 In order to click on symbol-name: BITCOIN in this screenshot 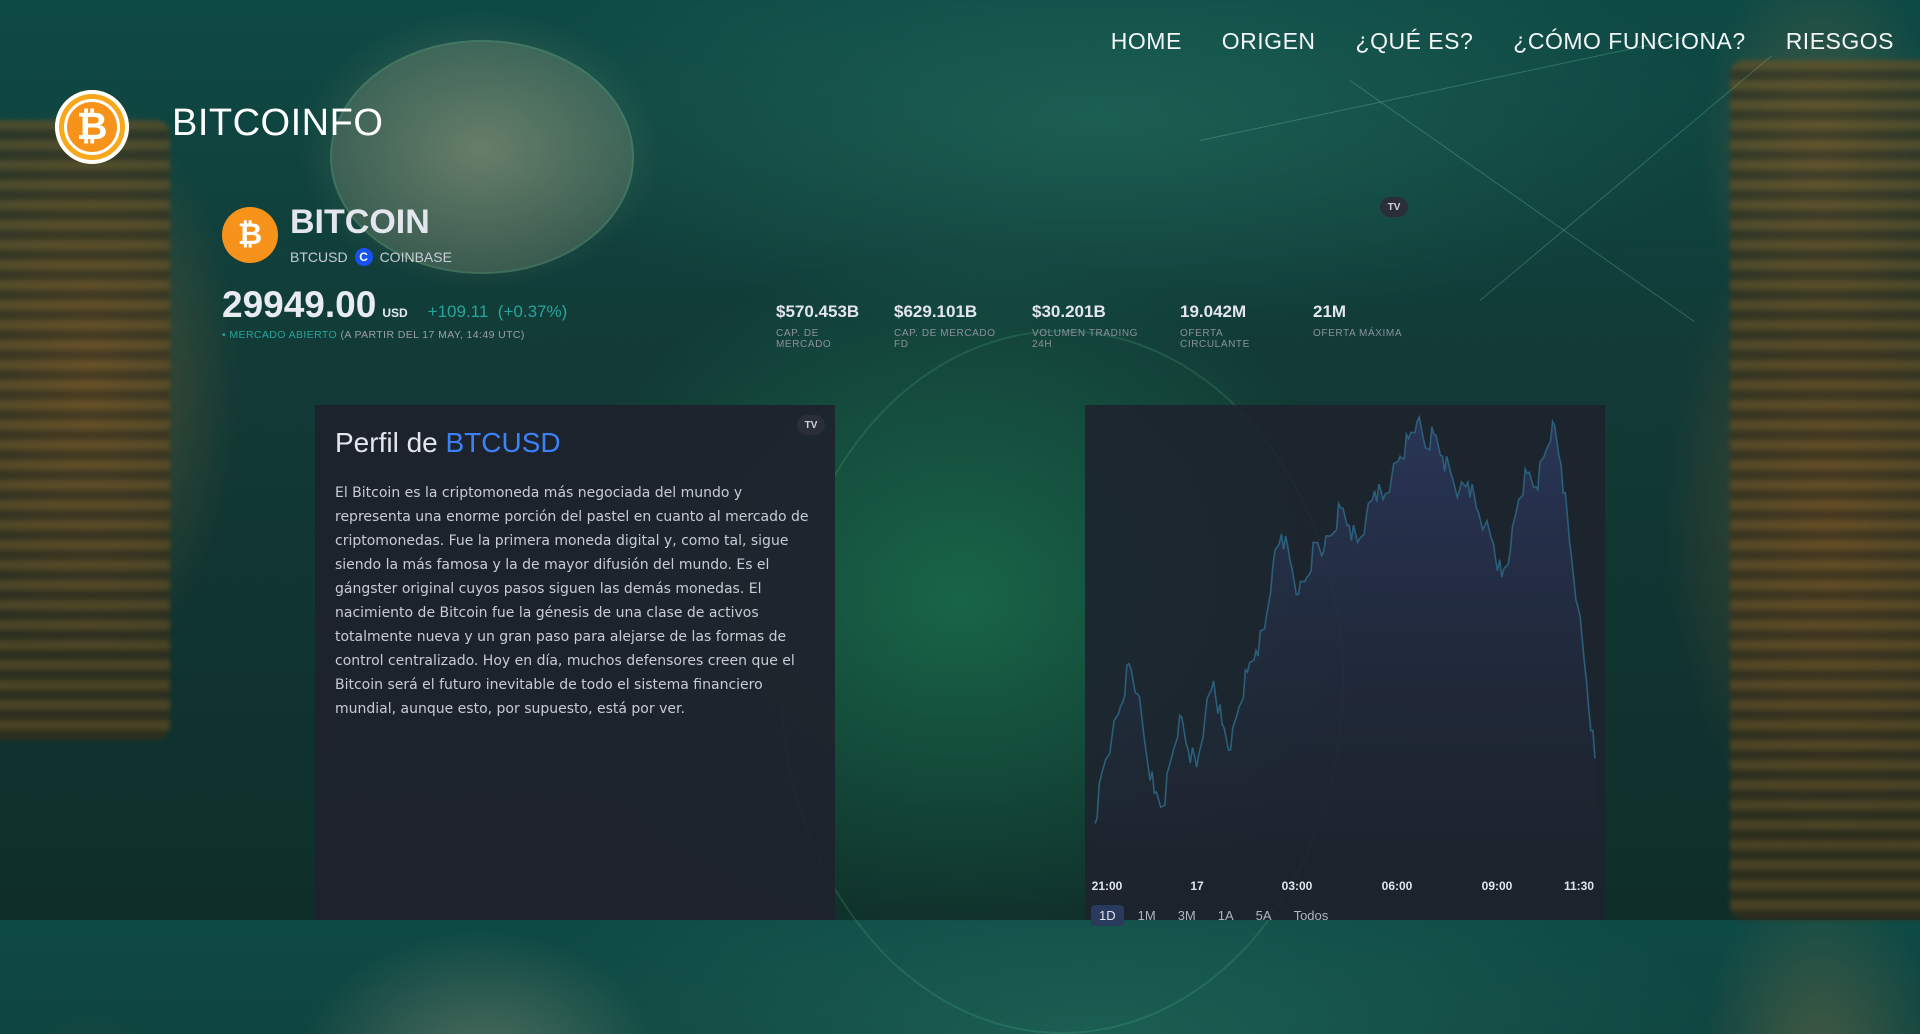, I will do `click(360, 222)`.